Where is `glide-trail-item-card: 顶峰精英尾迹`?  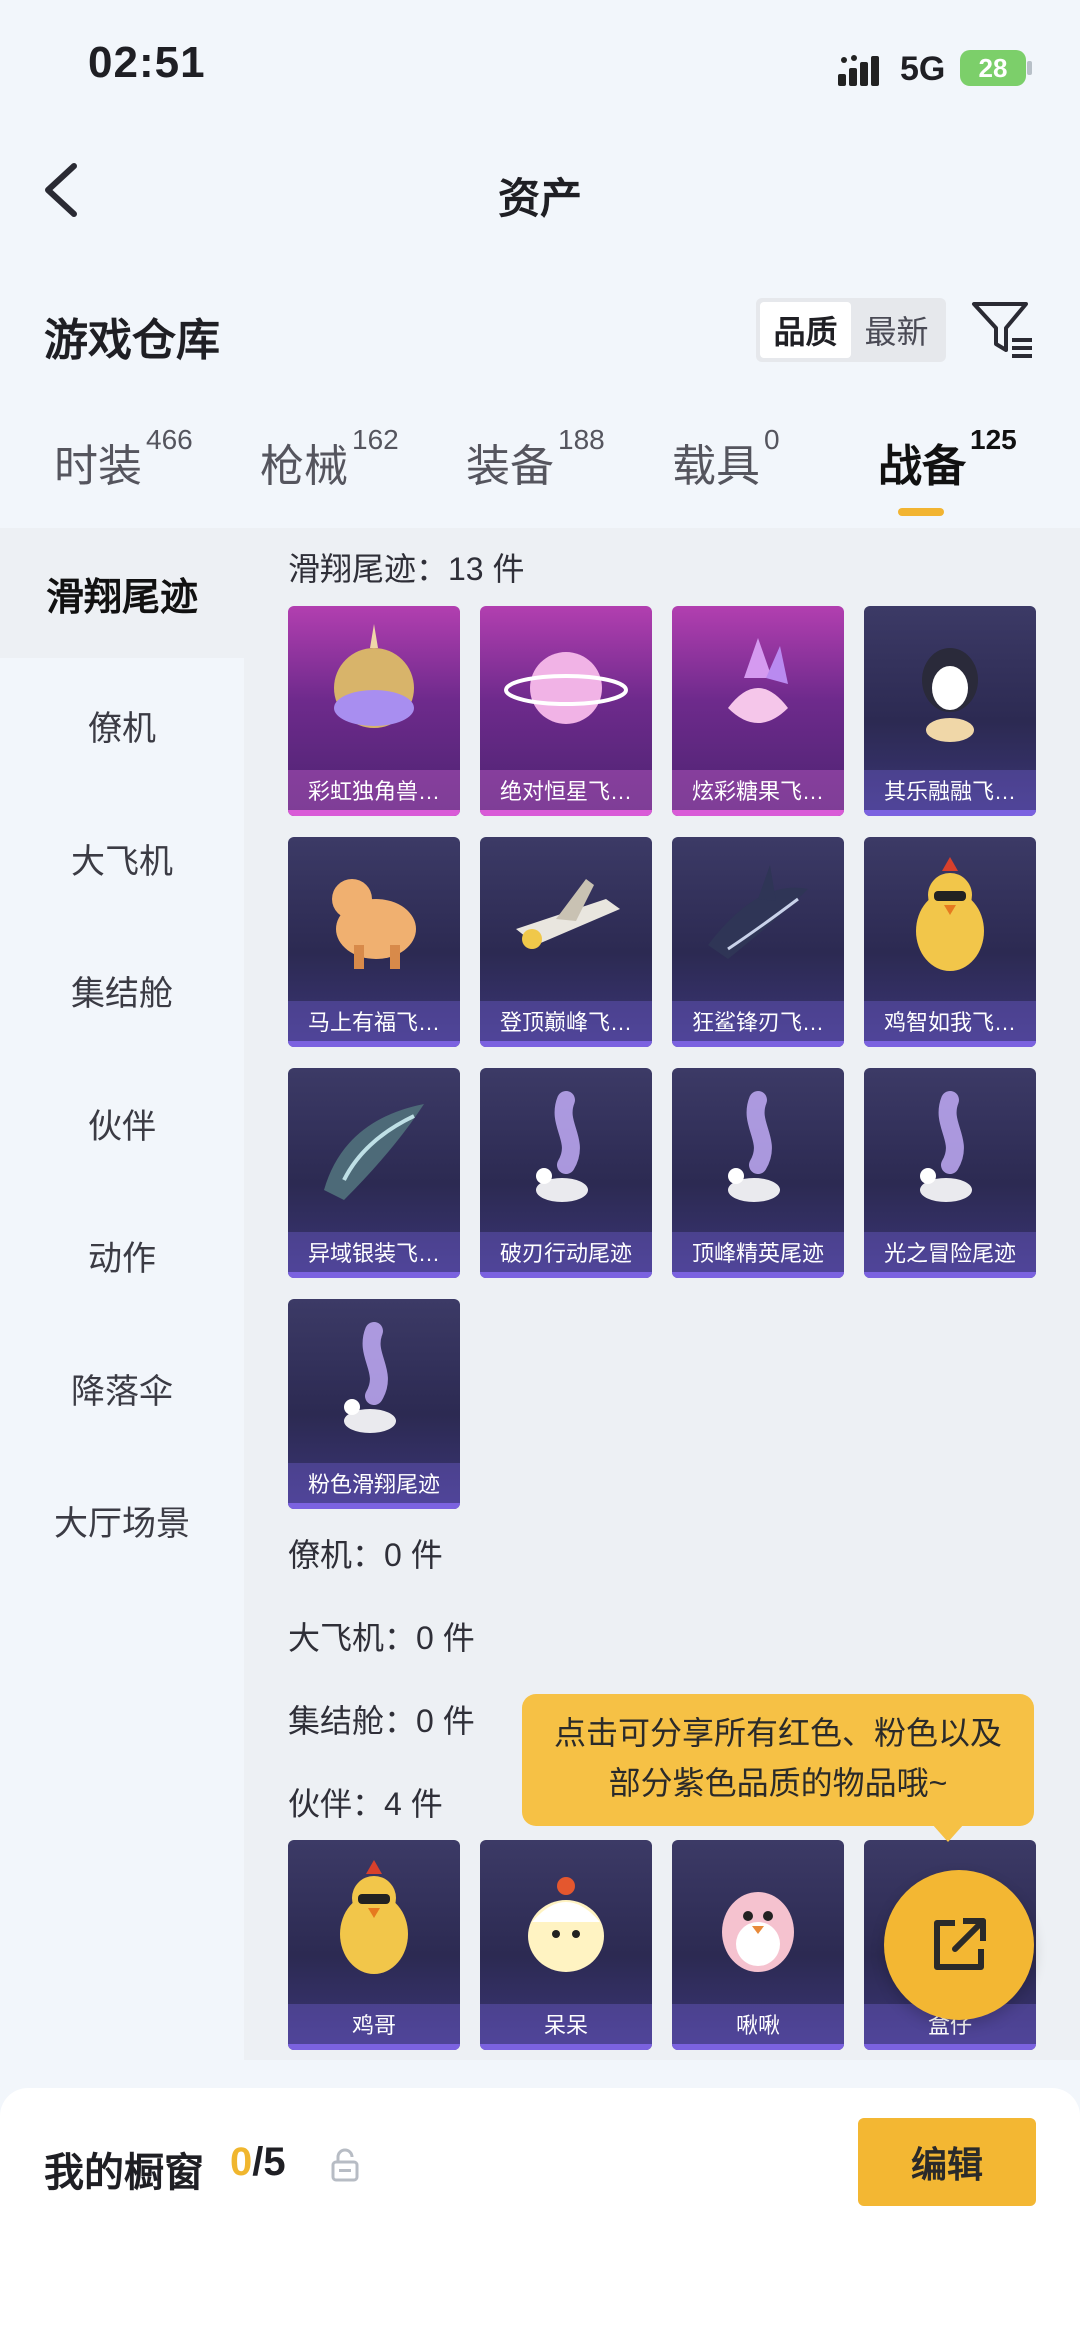 glide-trail-item-card: 顶峰精英尾迹 is located at coordinates (758, 1173).